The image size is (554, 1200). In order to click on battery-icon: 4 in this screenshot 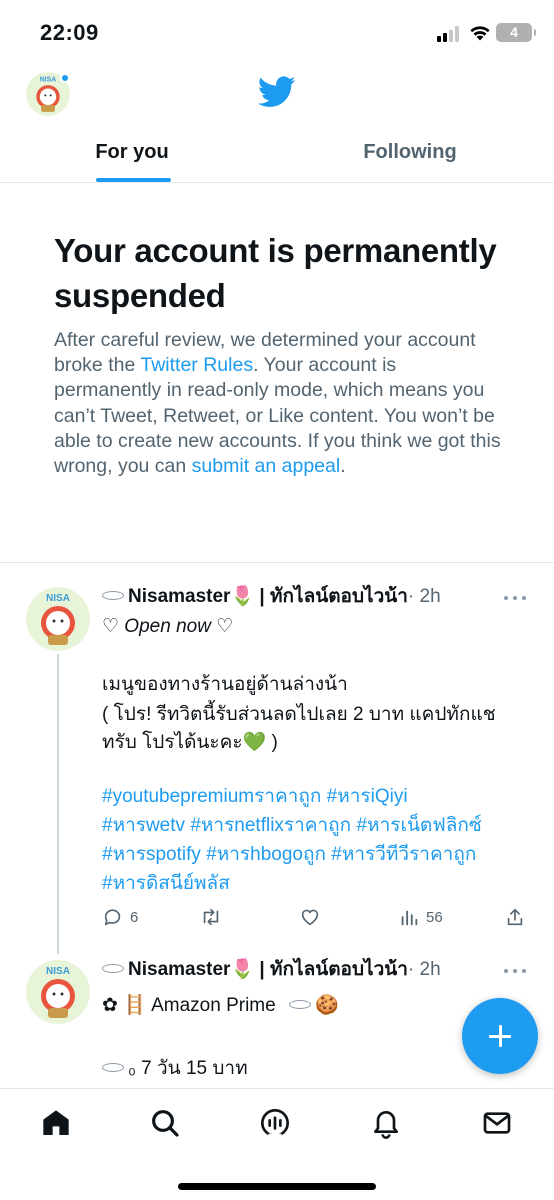, I will do `click(516, 32)`.